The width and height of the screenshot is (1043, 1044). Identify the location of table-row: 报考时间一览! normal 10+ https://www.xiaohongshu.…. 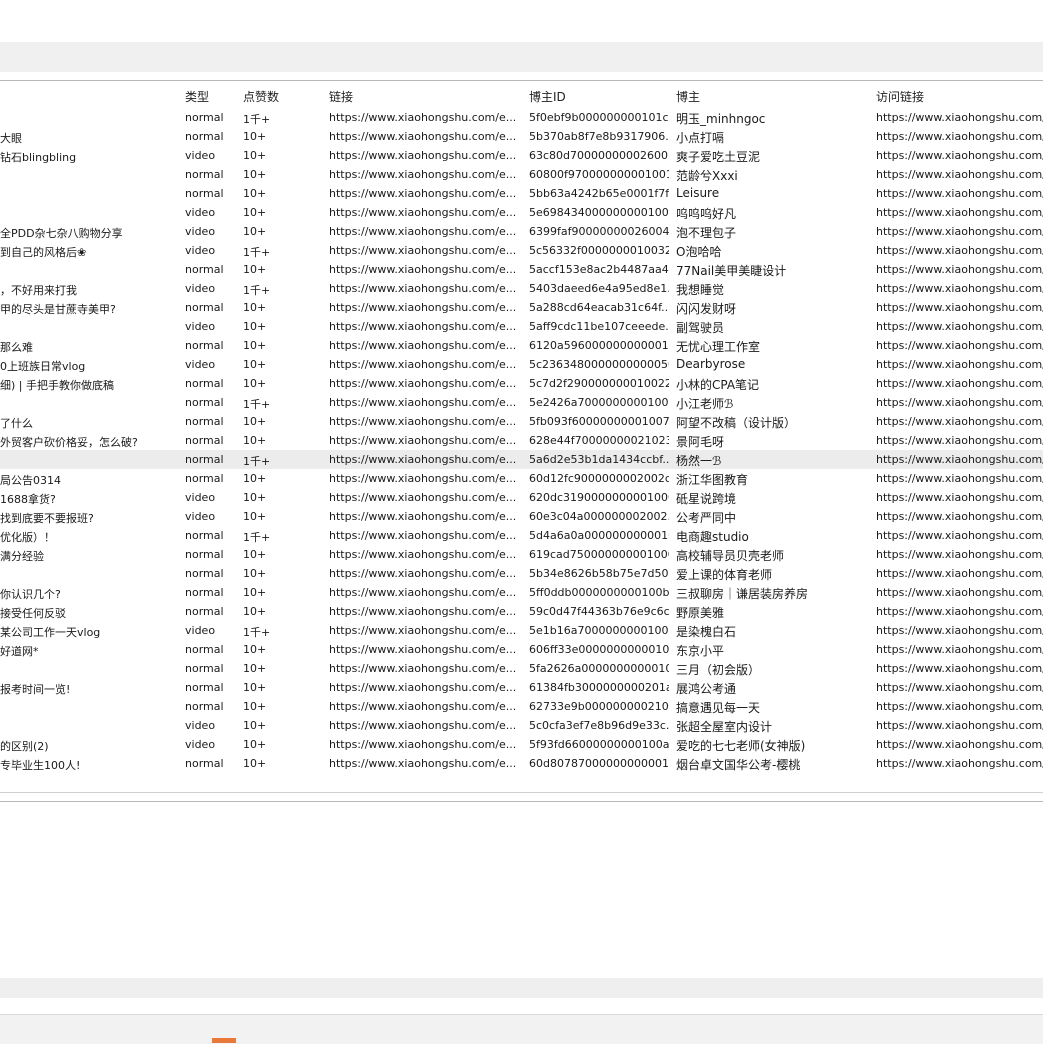
(521, 687).